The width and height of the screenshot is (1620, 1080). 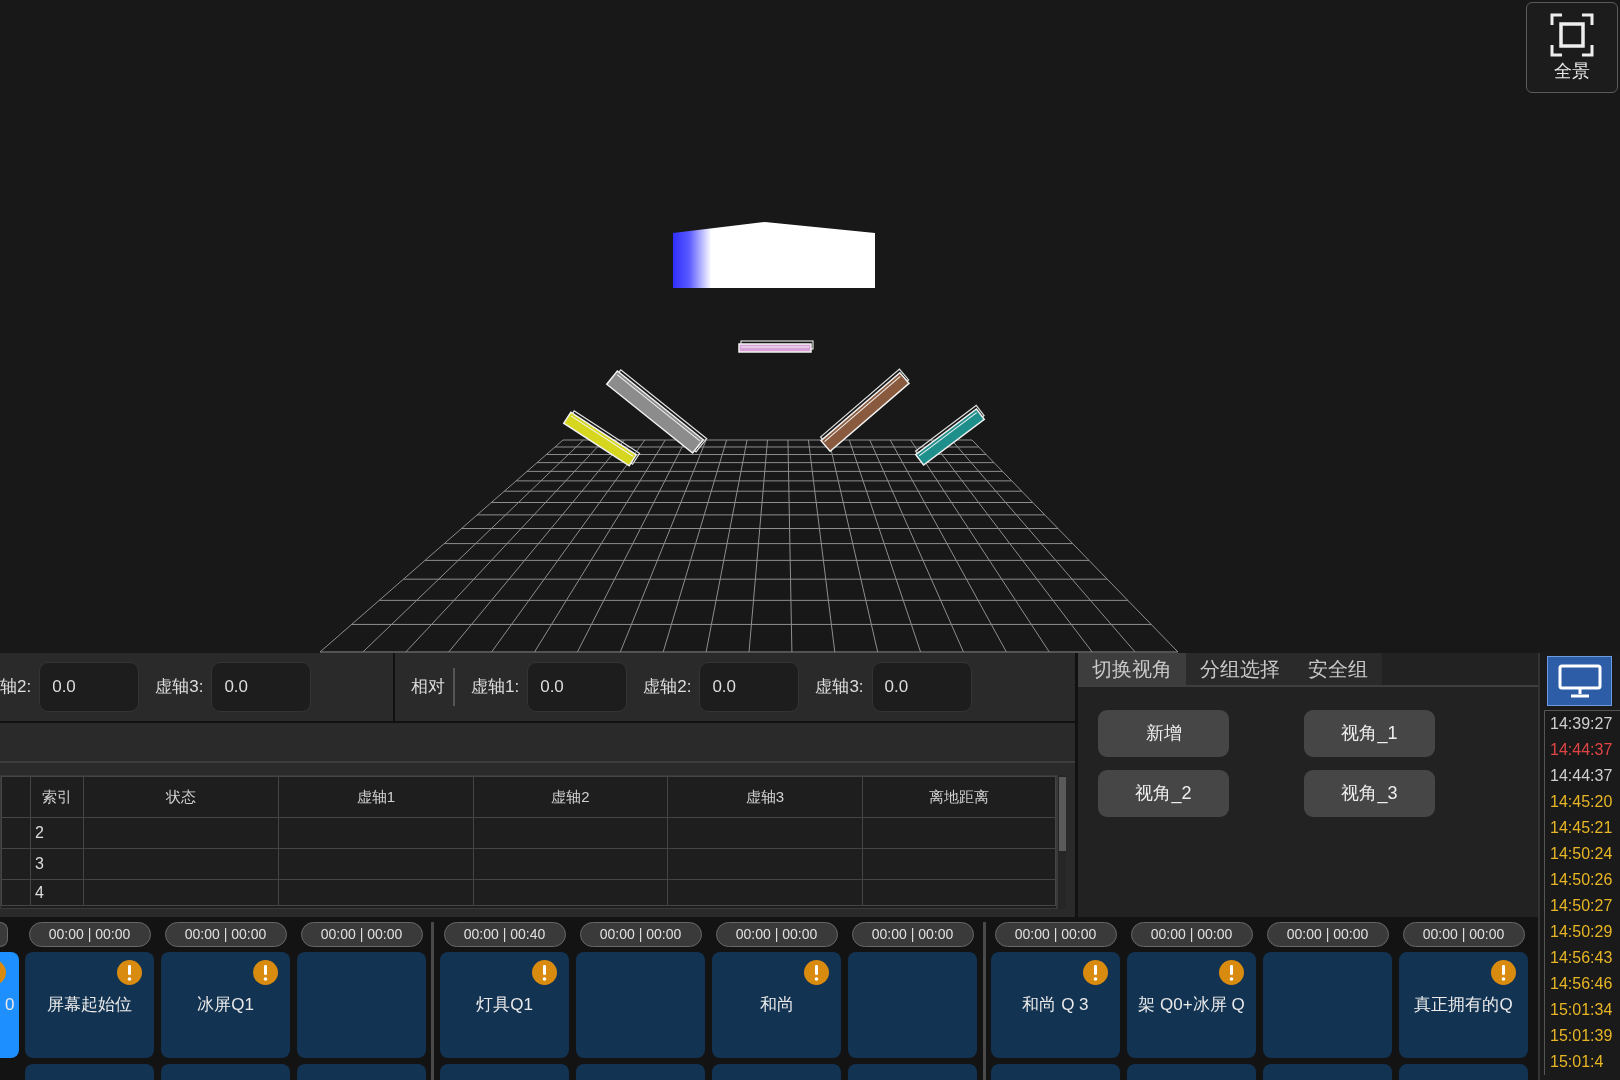 I want to click on time-pill, so click(x=4, y=934).